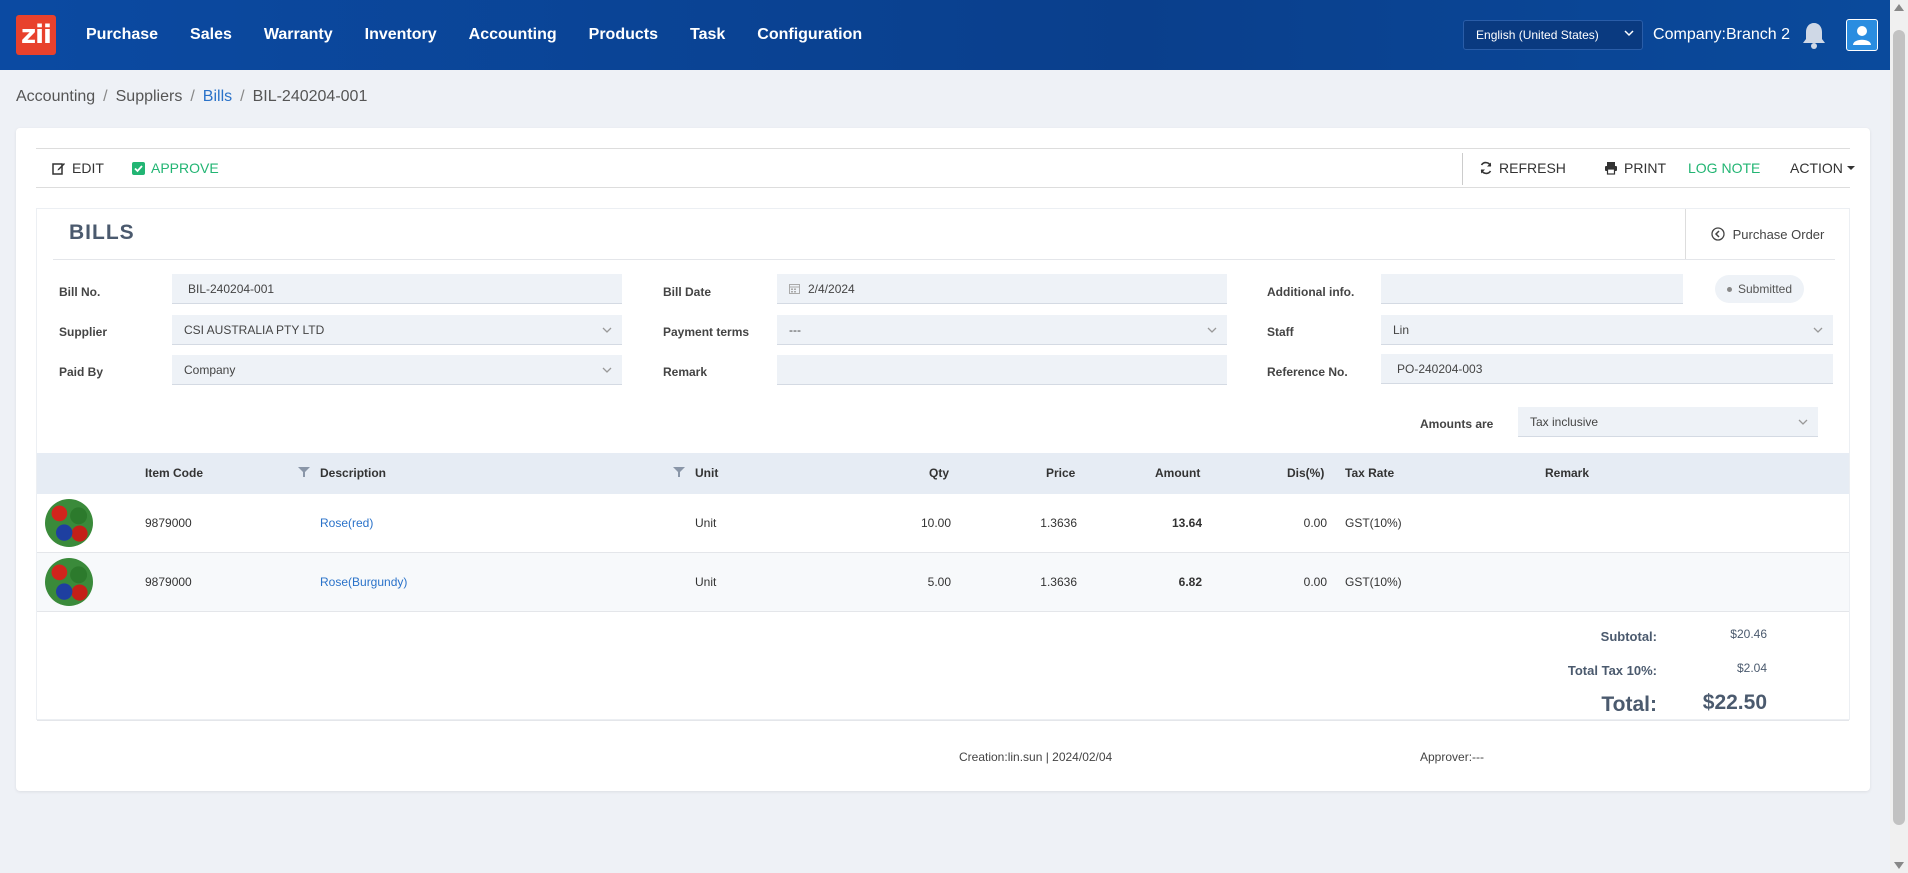 The image size is (1908, 873). I want to click on page-scrollbar, so click(1899, 436).